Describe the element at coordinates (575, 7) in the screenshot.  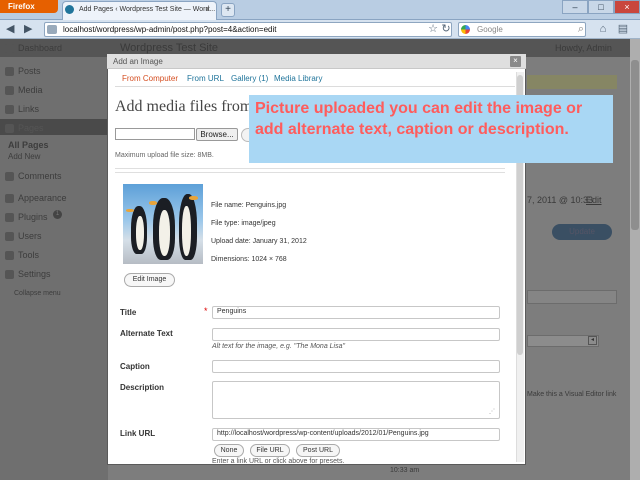
I see `minimize-button: –` at that location.